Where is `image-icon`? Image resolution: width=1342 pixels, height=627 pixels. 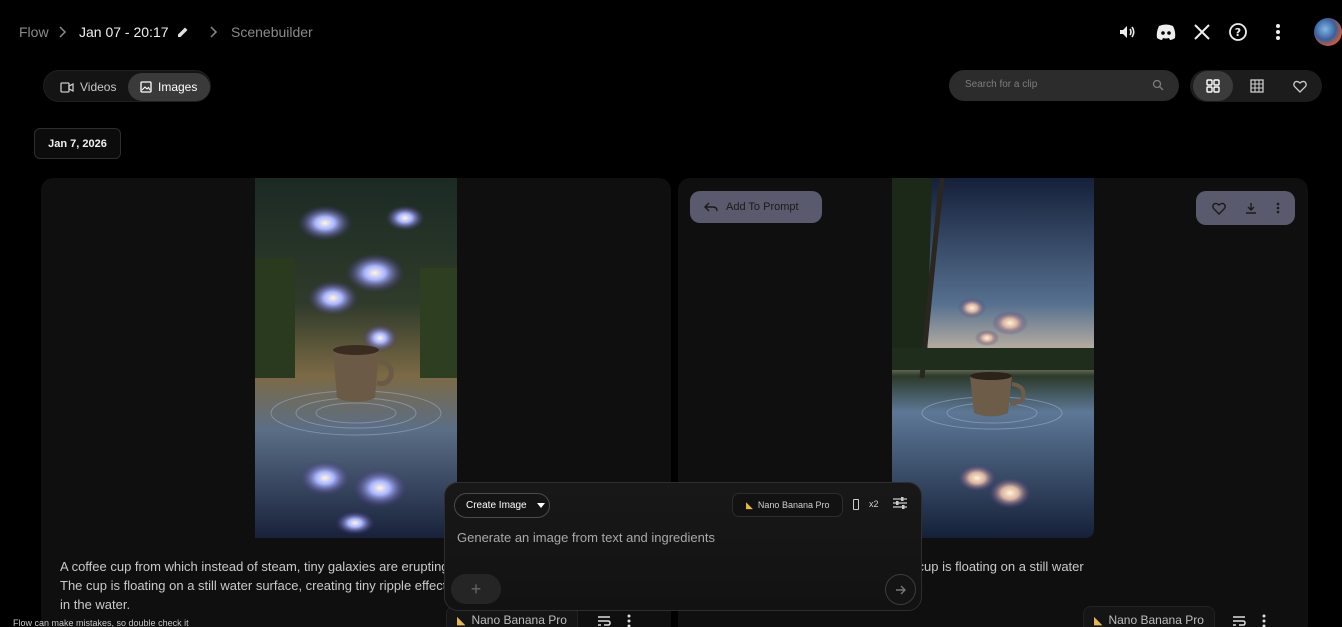
image-icon is located at coordinates (146, 87).